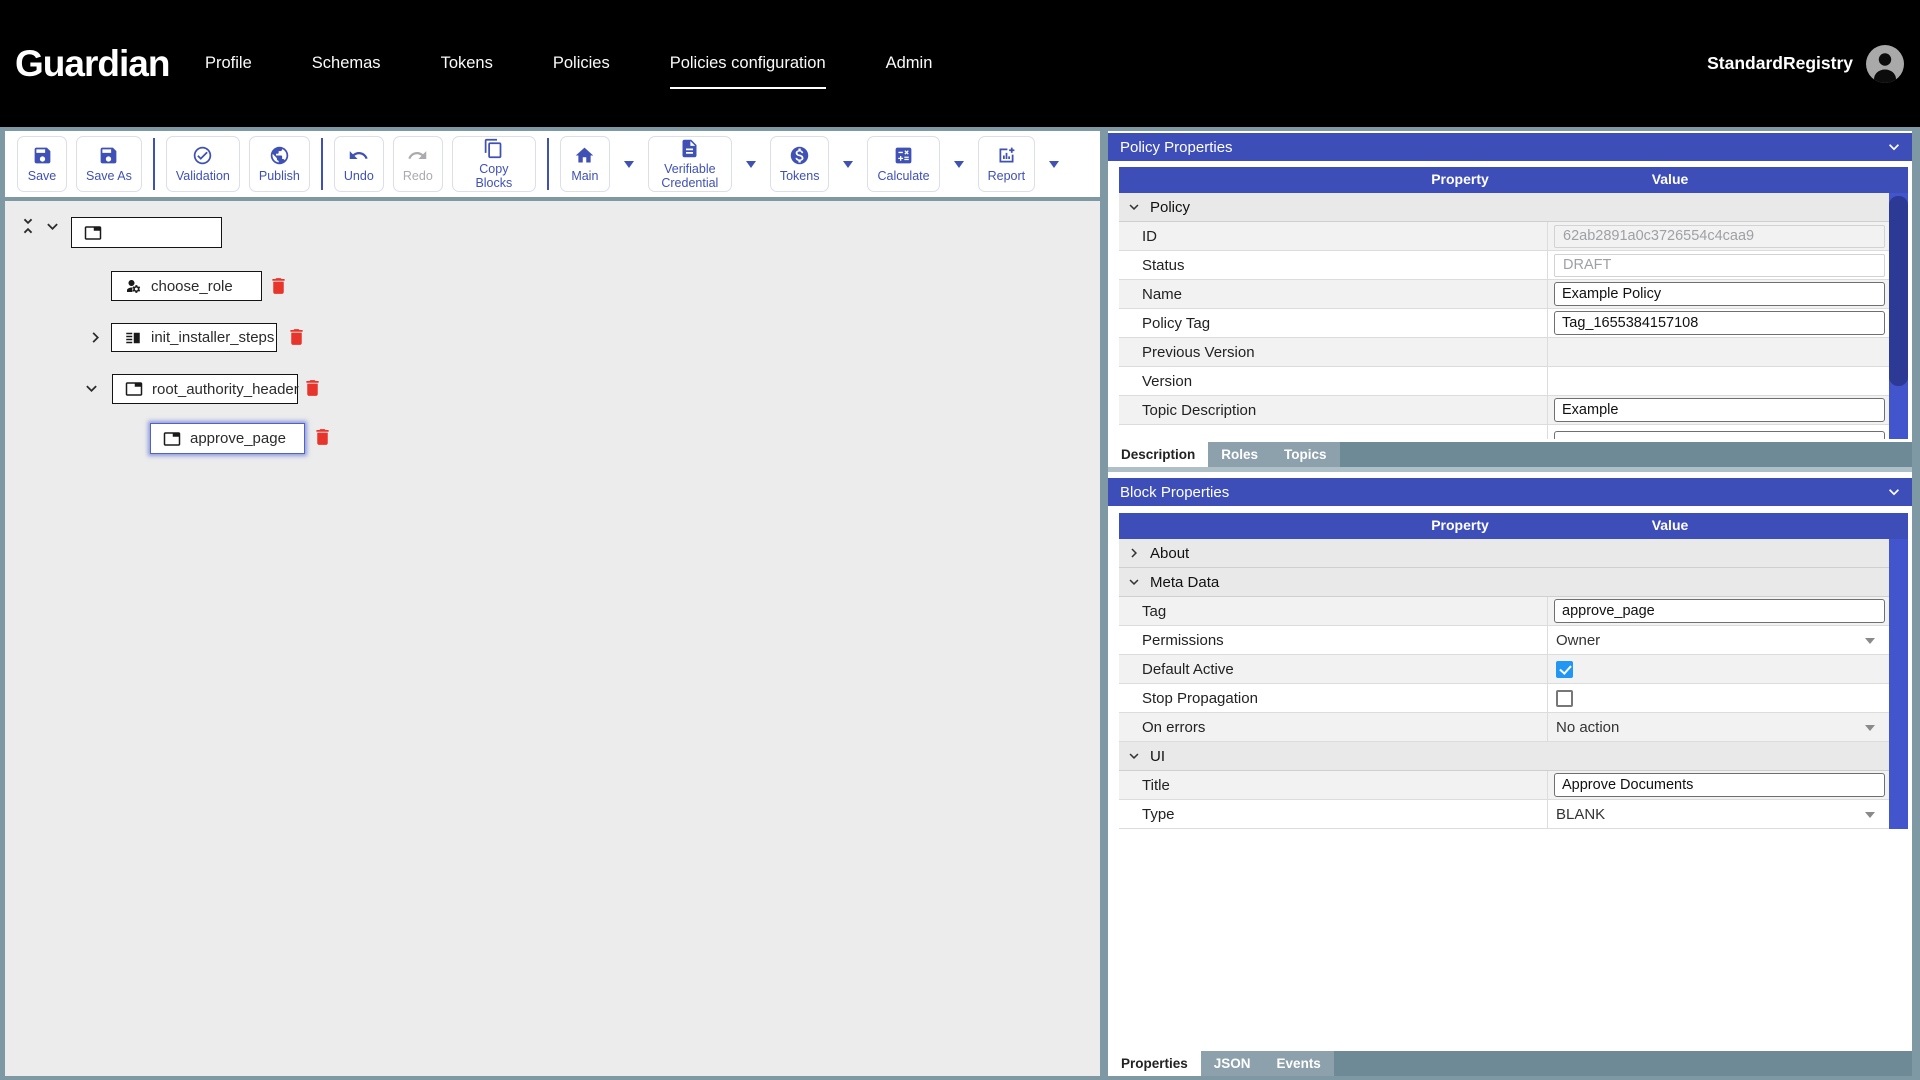 This screenshot has height=1080, width=1920. Describe the element at coordinates (203, 155) in the screenshot. I see `check-circle-icon` at that location.